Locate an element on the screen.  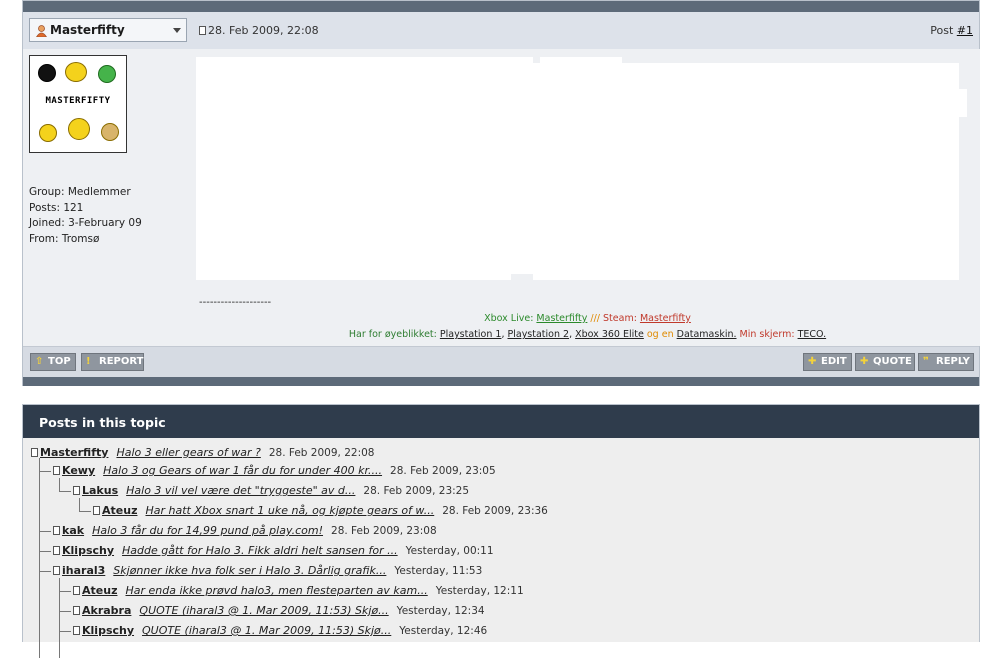
edit-button: ✚ EDIT is located at coordinates (827, 362).